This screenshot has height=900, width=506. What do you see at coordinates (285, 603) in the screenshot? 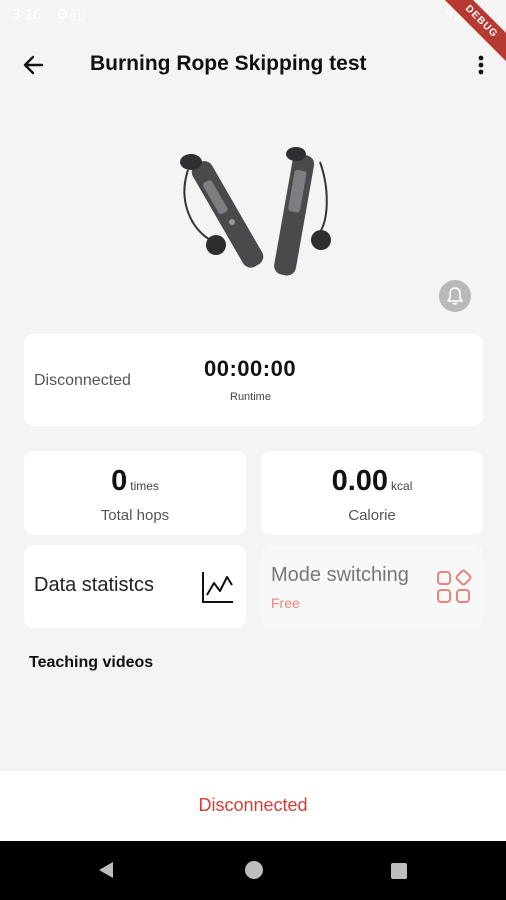
I see `current-mode: Free` at bounding box center [285, 603].